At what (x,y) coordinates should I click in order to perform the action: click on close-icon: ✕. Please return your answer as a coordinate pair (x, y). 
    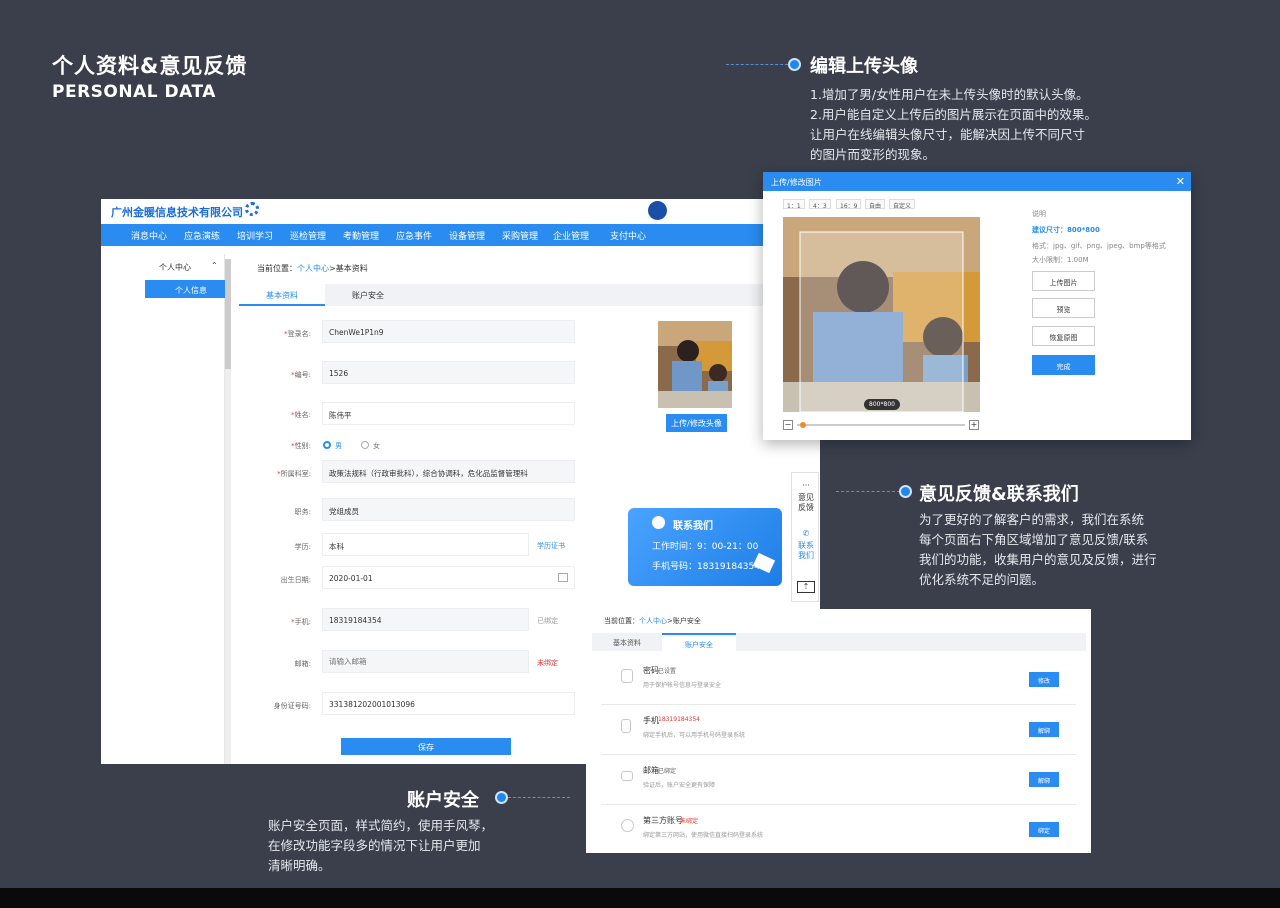
    Looking at the image, I should click on (1180, 181).